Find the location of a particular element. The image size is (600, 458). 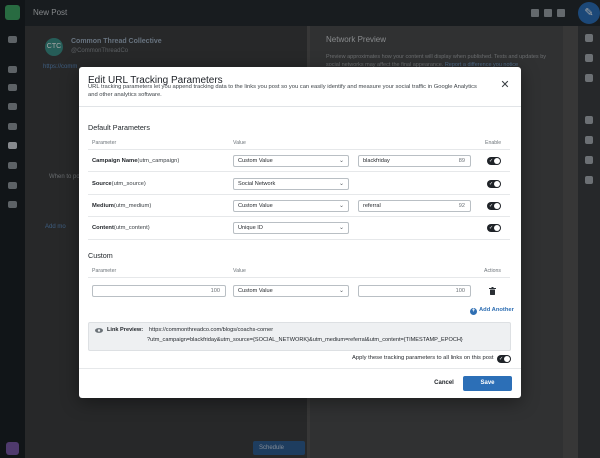

user-avatar is located at coordinates (12, 448).